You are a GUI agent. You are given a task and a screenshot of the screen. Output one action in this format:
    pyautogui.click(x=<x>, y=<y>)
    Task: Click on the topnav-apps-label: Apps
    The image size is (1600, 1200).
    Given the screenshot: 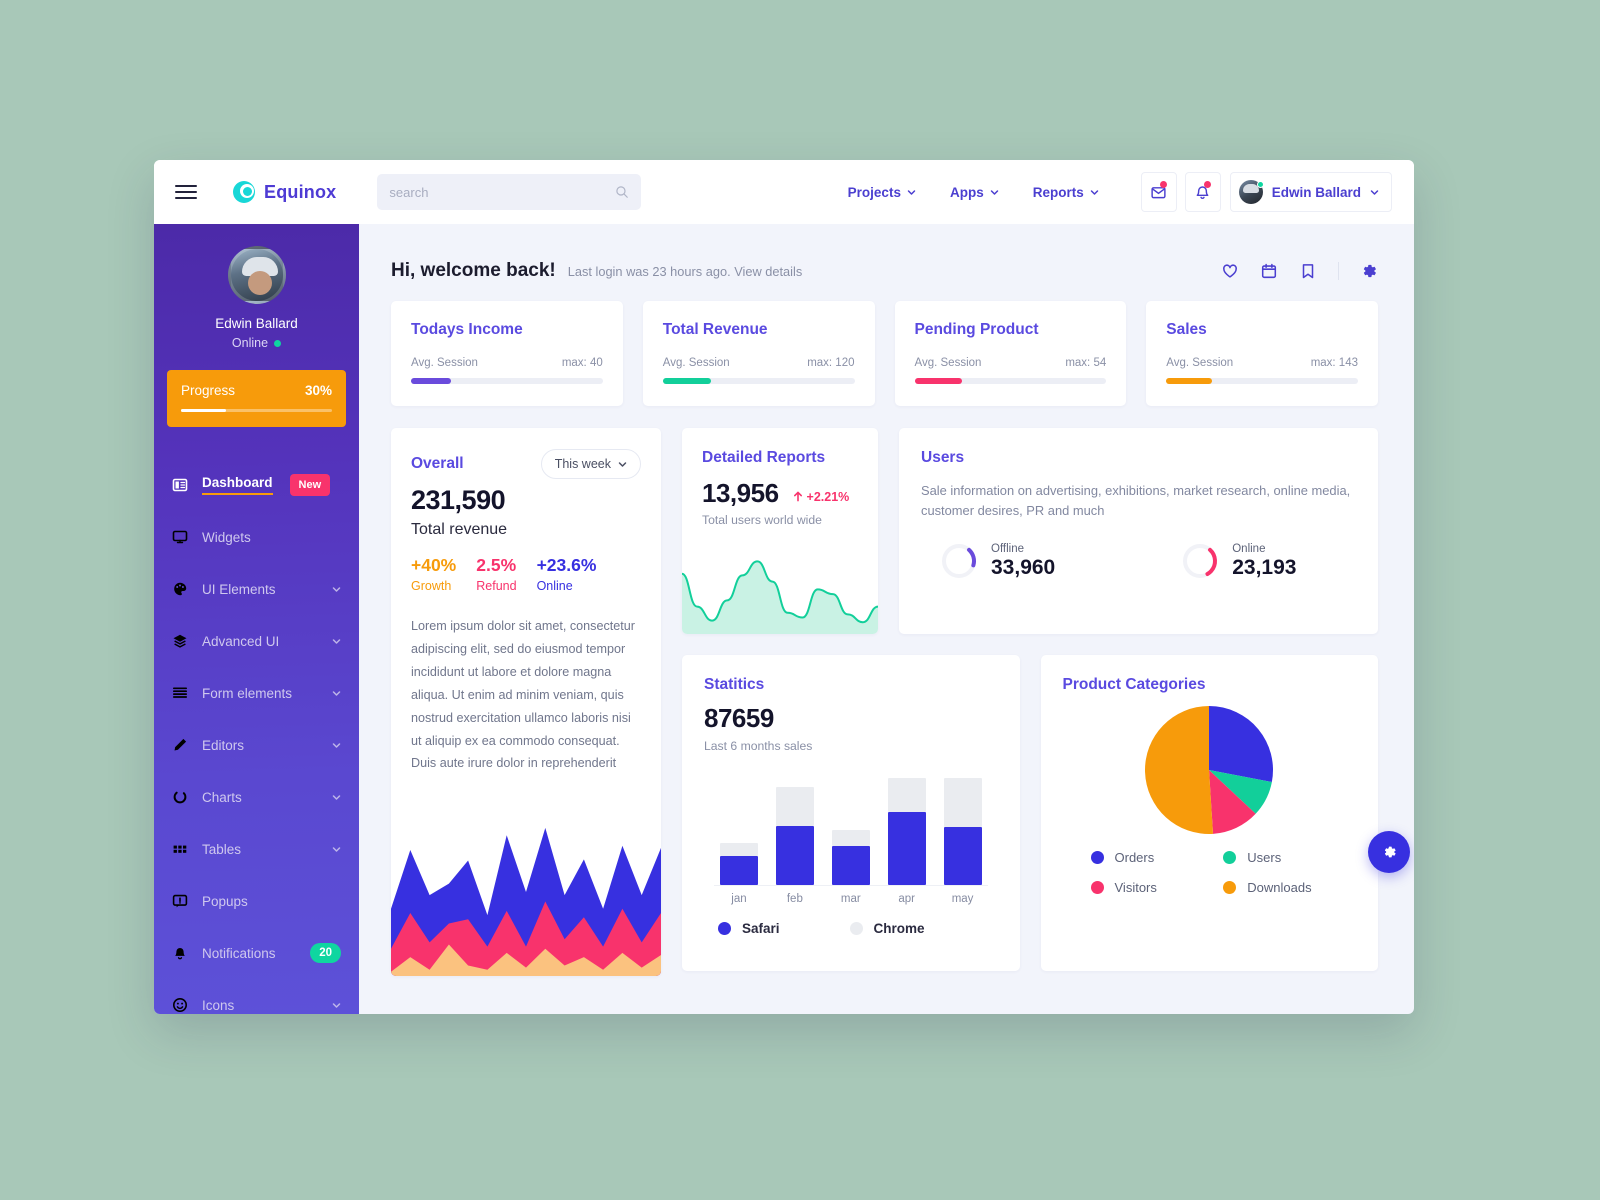 What is the action you would take?
    pyautogui.click(x=966, y=192)
    